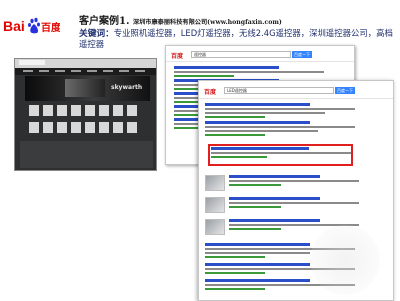 This screenshot has height=301, width=400. I want to click on case-title-label: 客户案例1., so click(104, 21).